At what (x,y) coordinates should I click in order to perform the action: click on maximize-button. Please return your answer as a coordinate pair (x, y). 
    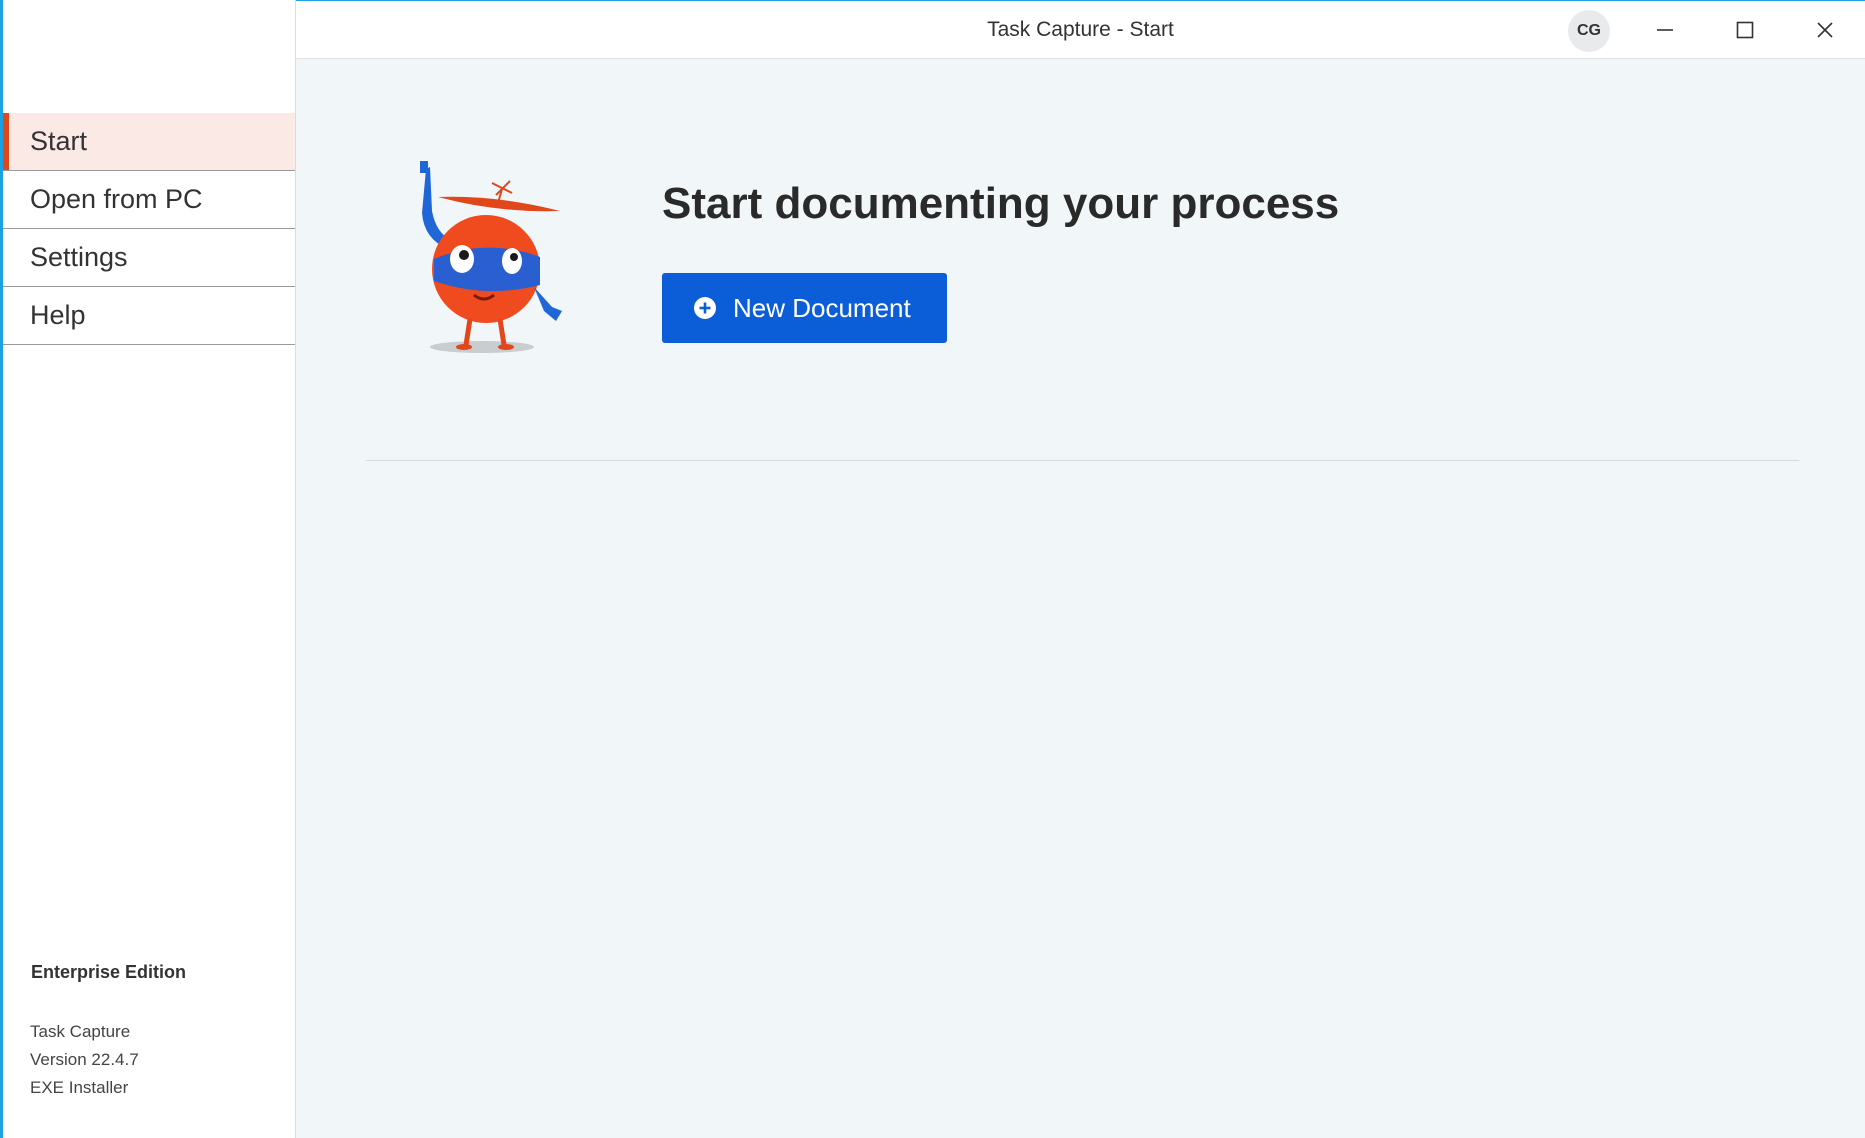
    Looking at the image, I should click on (1745, 30).